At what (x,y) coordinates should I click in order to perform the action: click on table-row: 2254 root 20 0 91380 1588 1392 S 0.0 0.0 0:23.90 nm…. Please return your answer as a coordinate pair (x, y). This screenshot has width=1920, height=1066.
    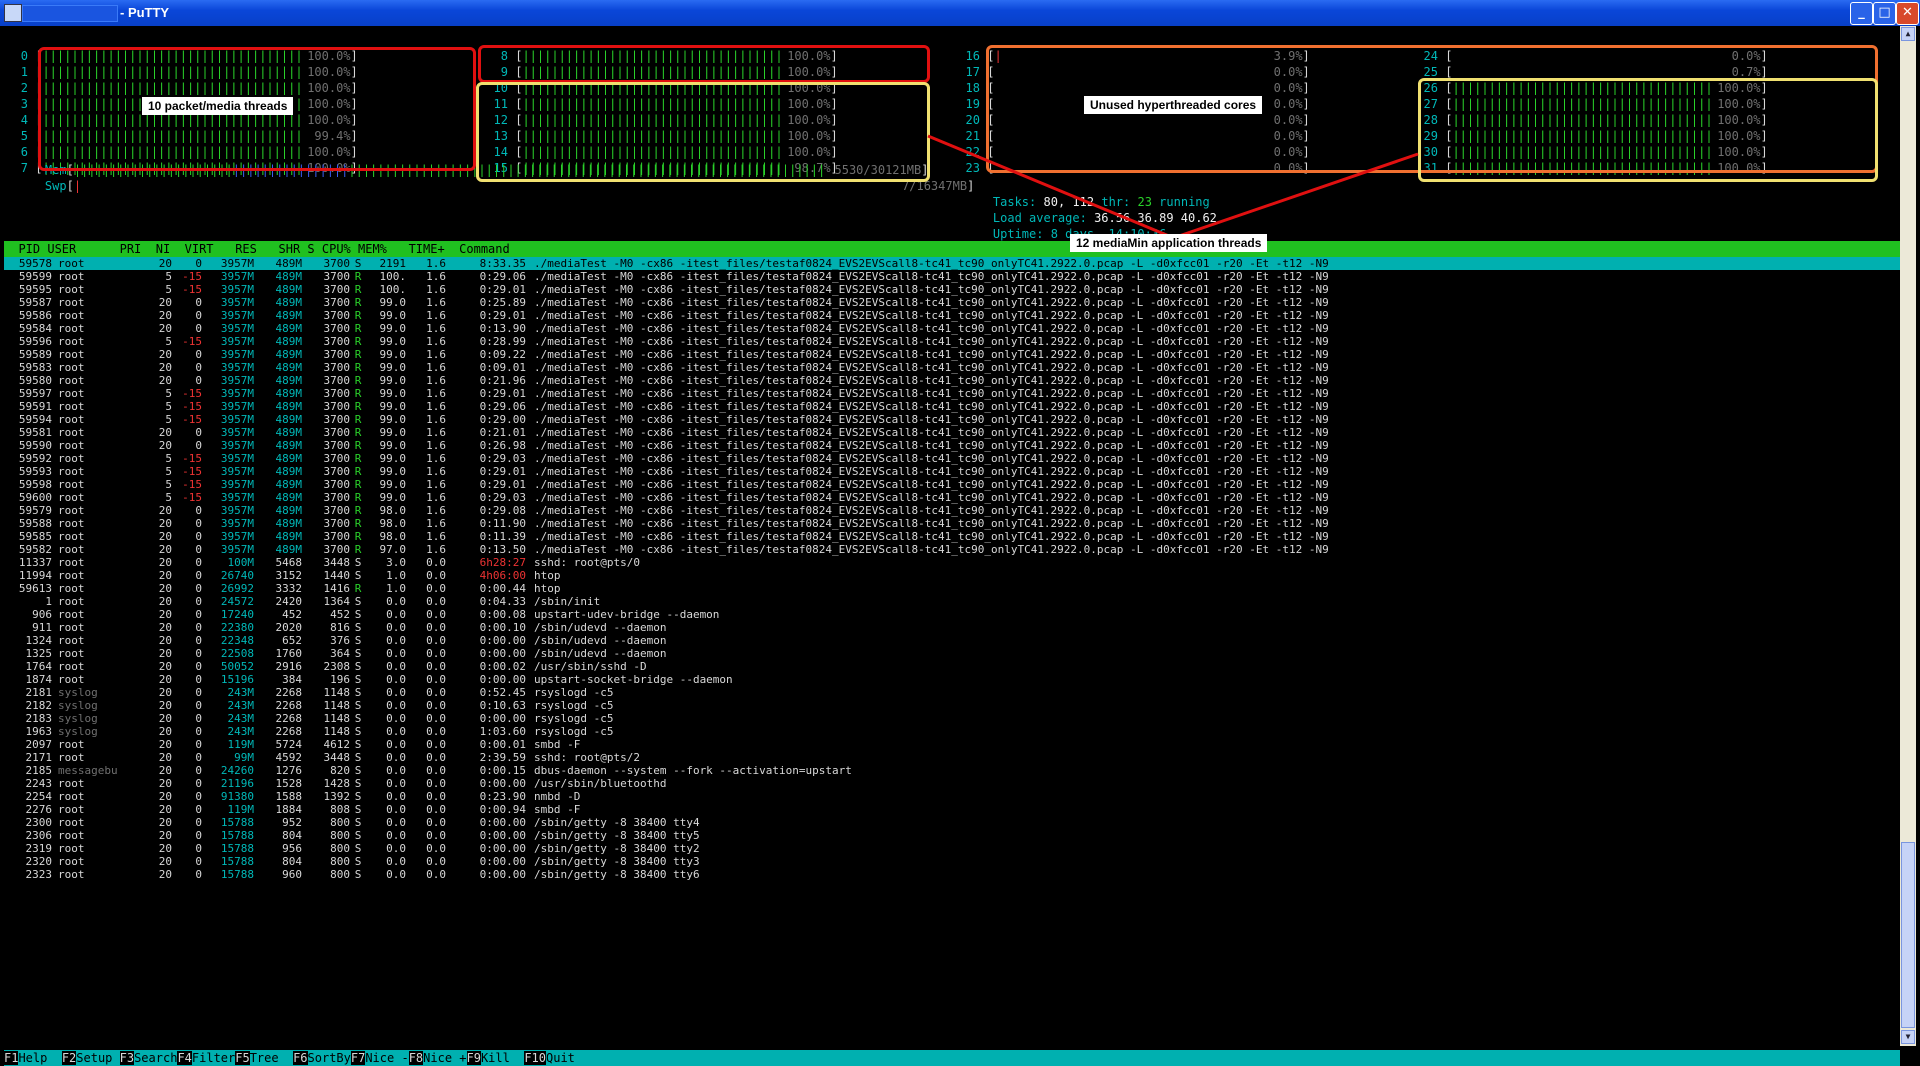
    Looking at the image, I should click on (952, 796).